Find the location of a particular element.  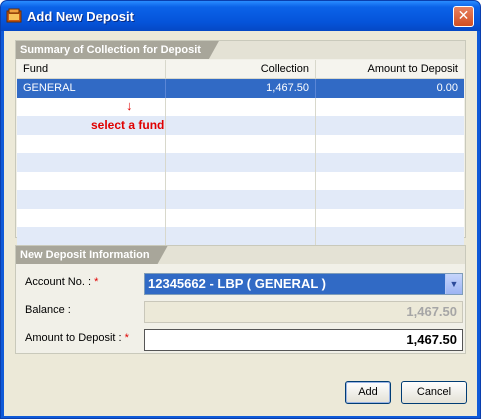

account-select: 12345662 - LBP ( GENERAL ) ▼ is located at coordinates (303, 284).